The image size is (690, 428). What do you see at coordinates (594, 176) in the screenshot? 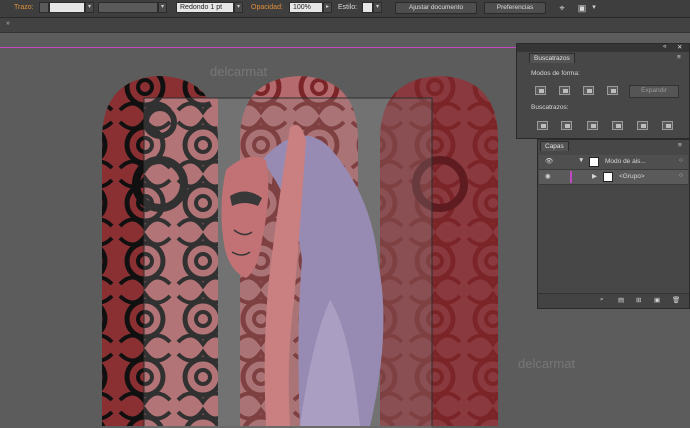
I see `disclosure-triangle-icon: ▶` at bounding box center [594, 176].